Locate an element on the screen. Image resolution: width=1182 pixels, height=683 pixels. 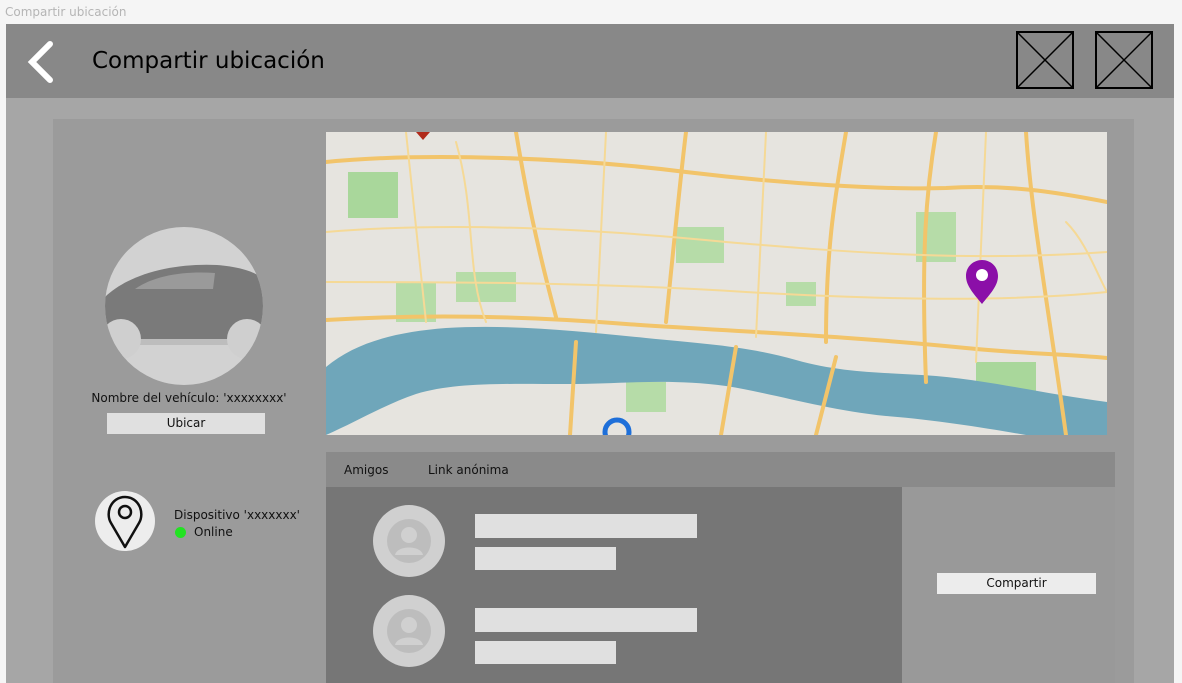
header-bar: Compartir ubicación is located at coordinates (590, 61).